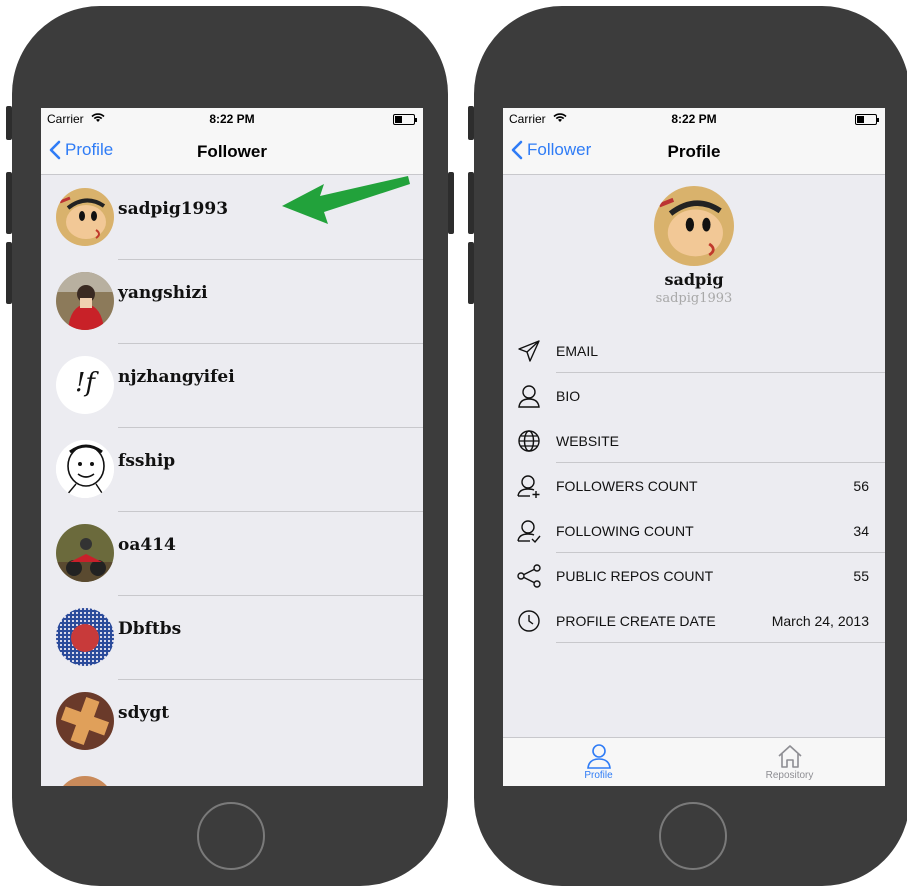 The width and height of the screenshot is (907, 888). Describe the element at coordinates (789, 756) in the screenshot. I see `home-icon` at that location.